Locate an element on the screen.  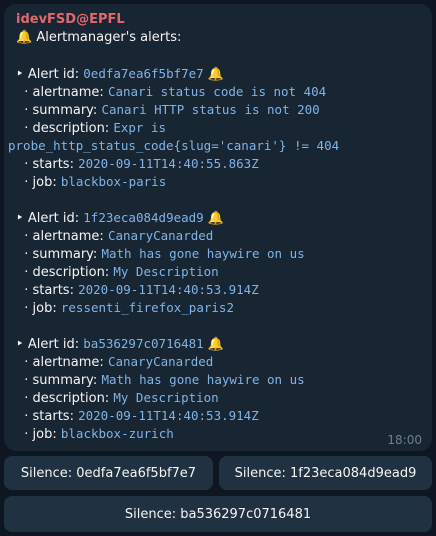
silence-button: Silence: ba536297c0716481 is located at coordinates (218, 514).